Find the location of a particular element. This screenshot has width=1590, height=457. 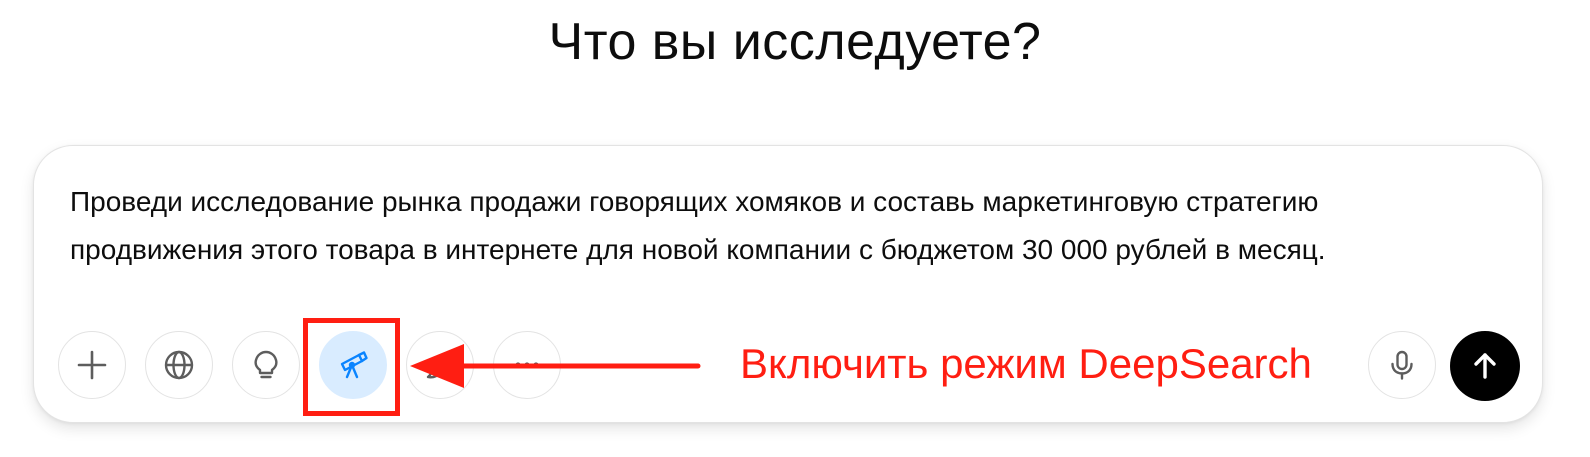

reasoning-button is located at coordinates (266, 365).